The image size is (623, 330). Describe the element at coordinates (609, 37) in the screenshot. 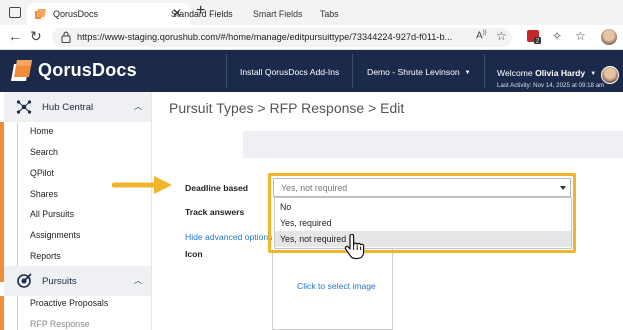

I see `browser-profile-avatar` at that location.